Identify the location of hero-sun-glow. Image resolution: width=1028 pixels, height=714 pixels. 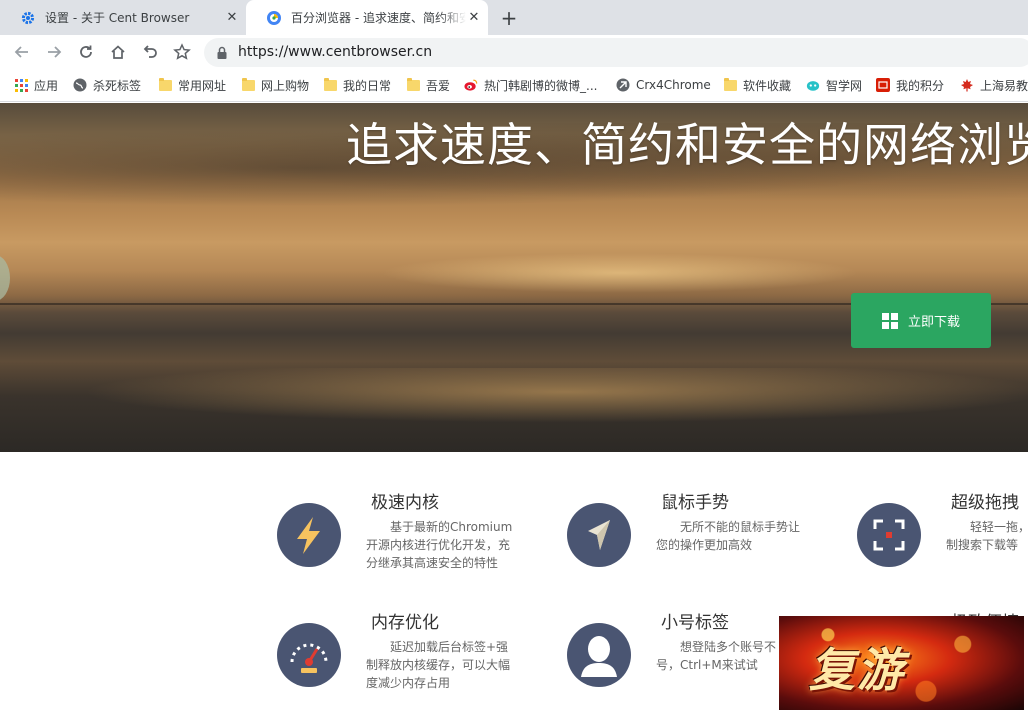
(620, 273).